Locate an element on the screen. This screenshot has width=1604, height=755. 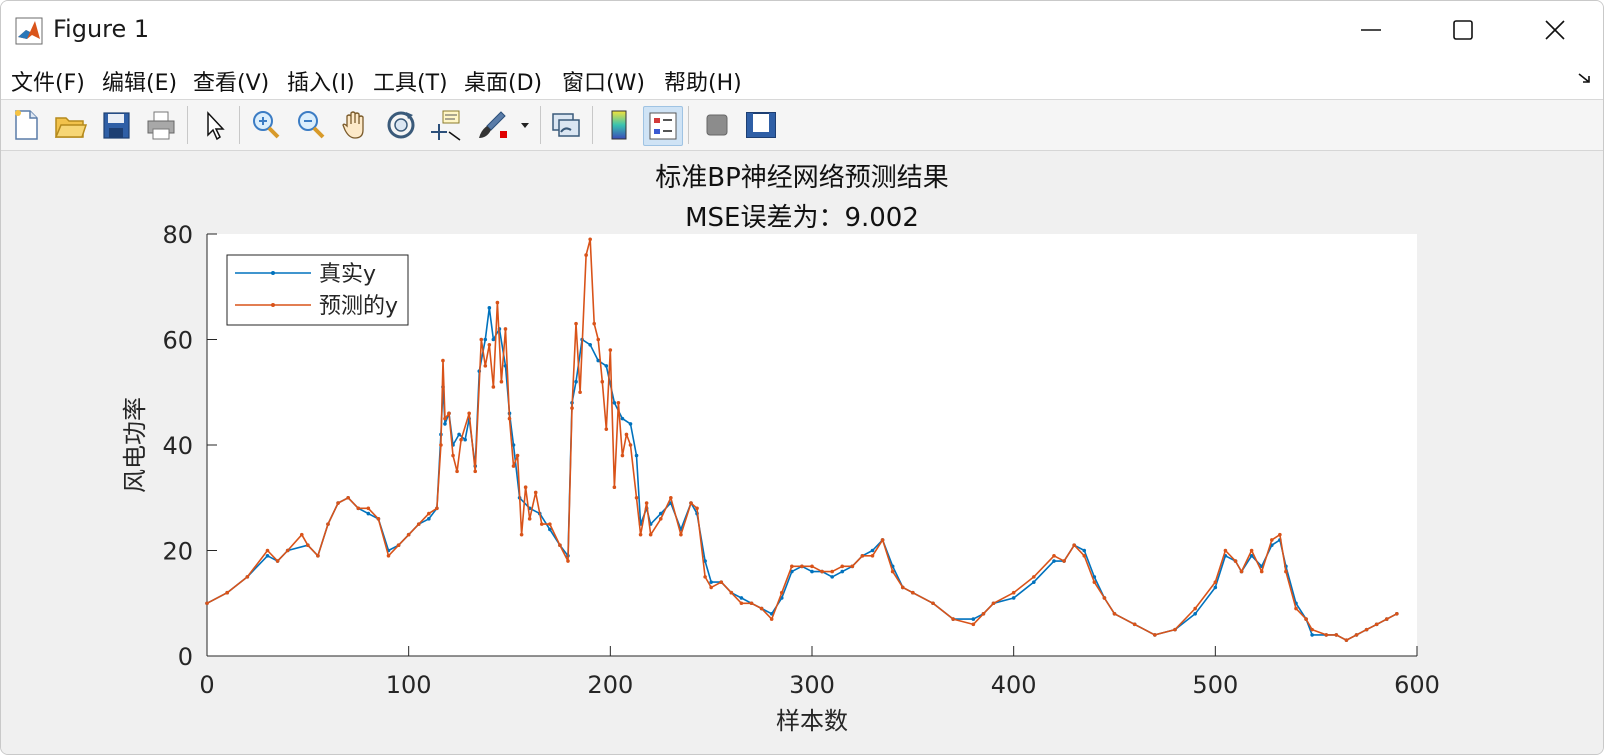
rotate-3d-icon is located at coordinates (401, 125).